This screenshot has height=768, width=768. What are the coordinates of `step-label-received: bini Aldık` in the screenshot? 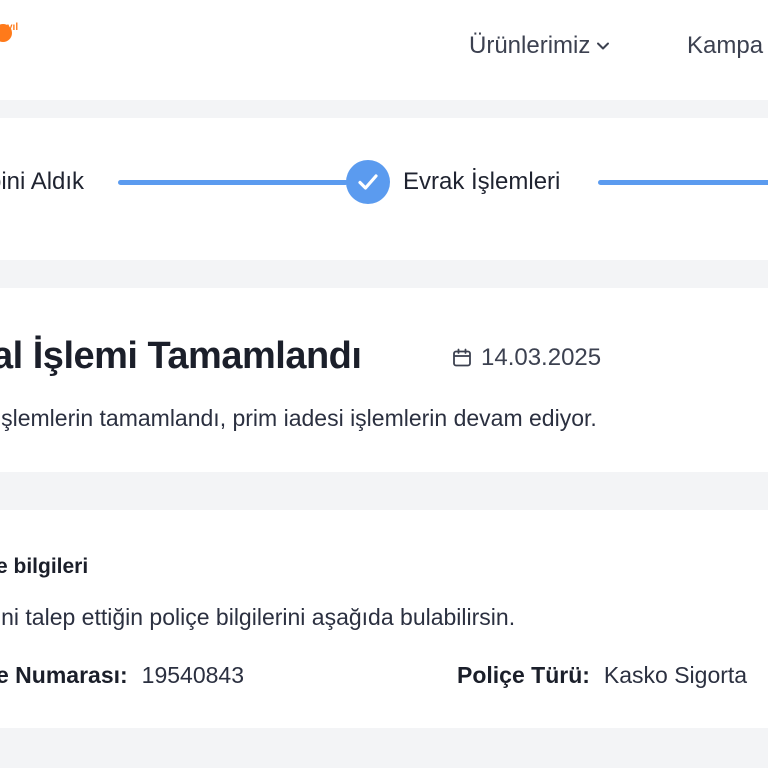 It's located at (42, 181).